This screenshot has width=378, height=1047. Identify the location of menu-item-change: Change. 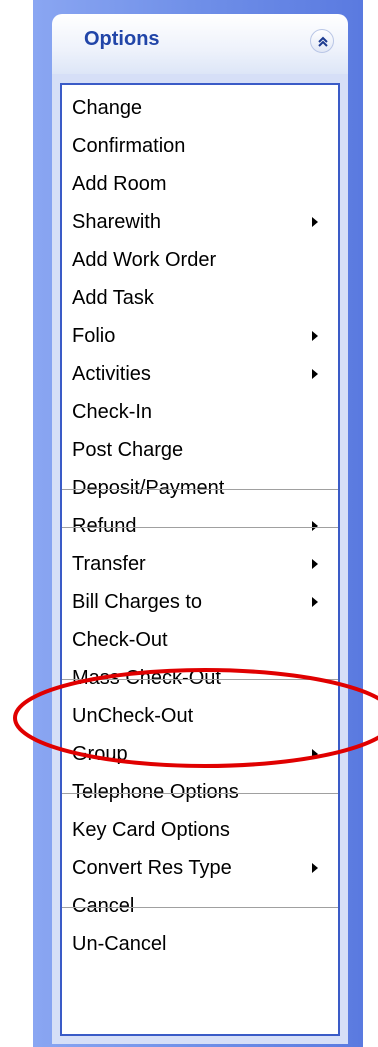
(200, 108).